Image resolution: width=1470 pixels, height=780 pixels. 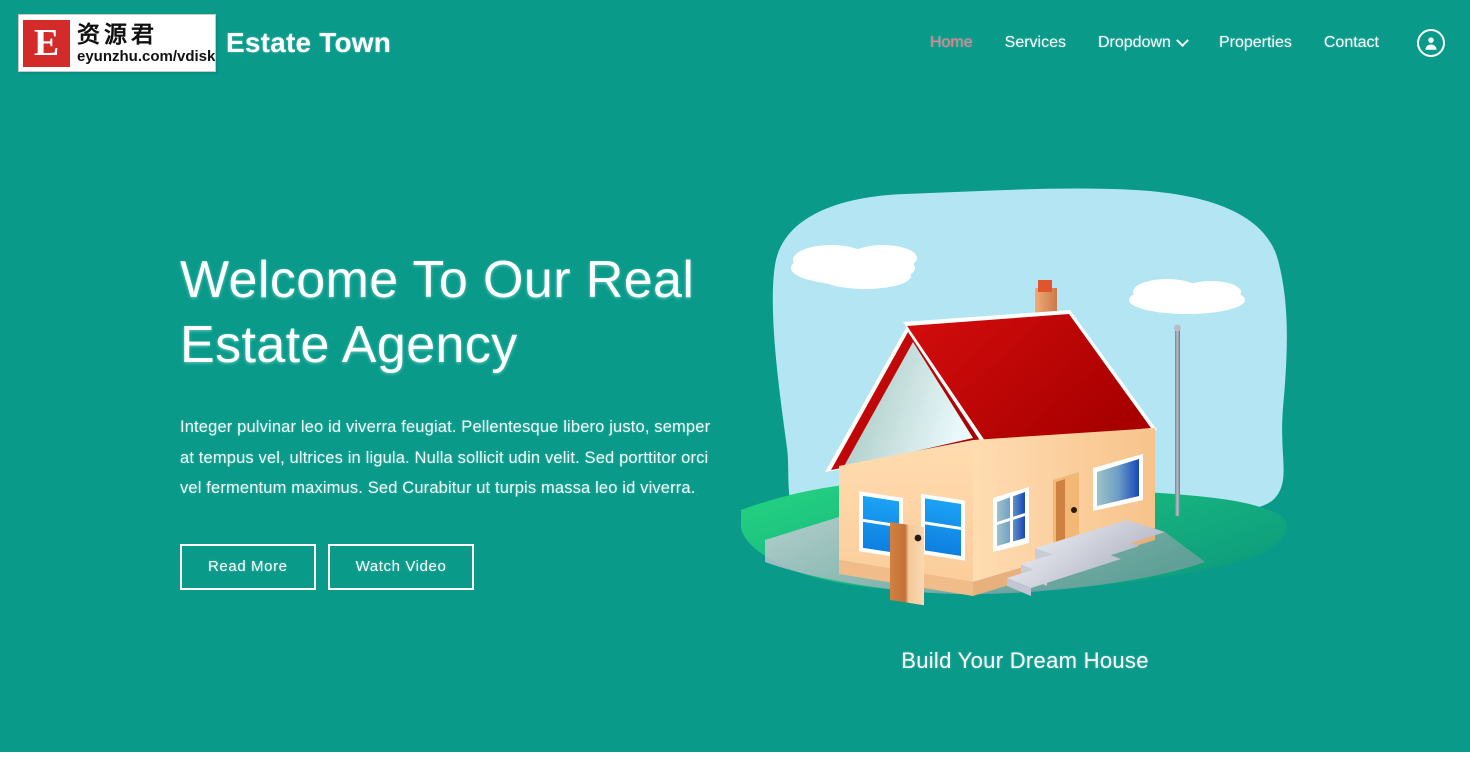 I want to click on brand-title: Estate Town, so click(x=309, y=42).